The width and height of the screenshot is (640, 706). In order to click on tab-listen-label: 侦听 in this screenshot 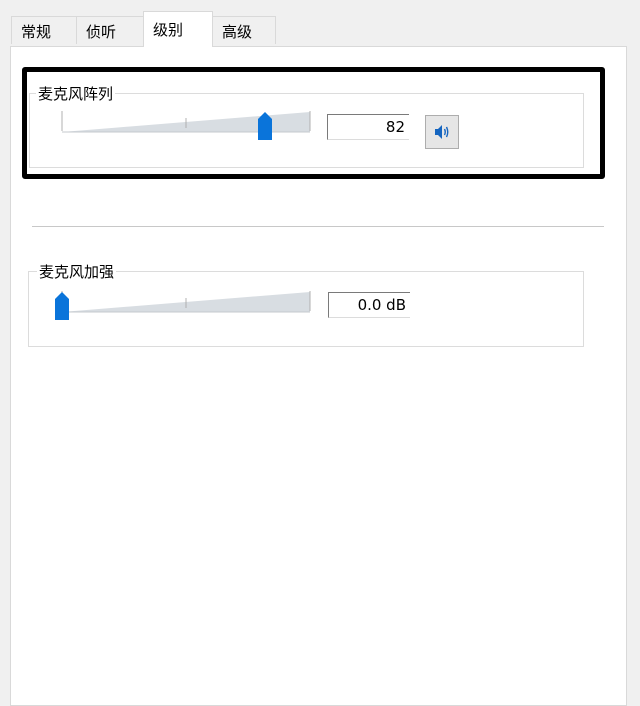, I will do `click(101, 32)`.